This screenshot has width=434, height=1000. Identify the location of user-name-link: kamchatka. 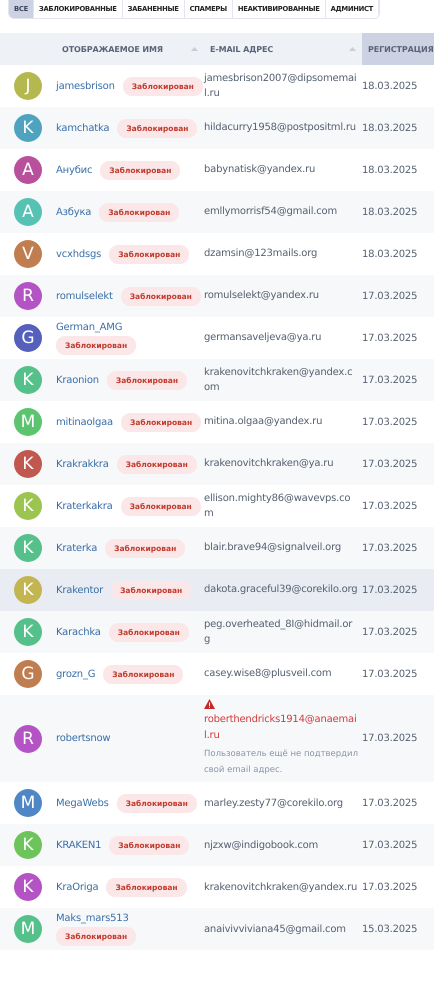
(83, 128).